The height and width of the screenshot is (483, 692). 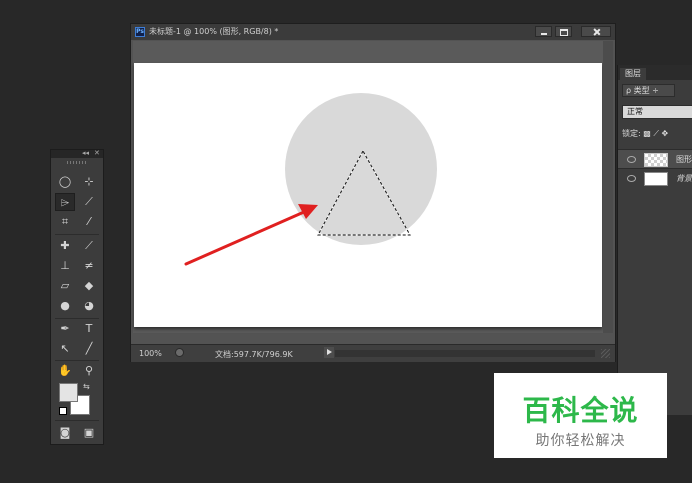 What do you see at coordinates (580, 441) in the screenshot?
I see `watermark-subtitle: 助你轻松解决` at bounding box center [580, 441].